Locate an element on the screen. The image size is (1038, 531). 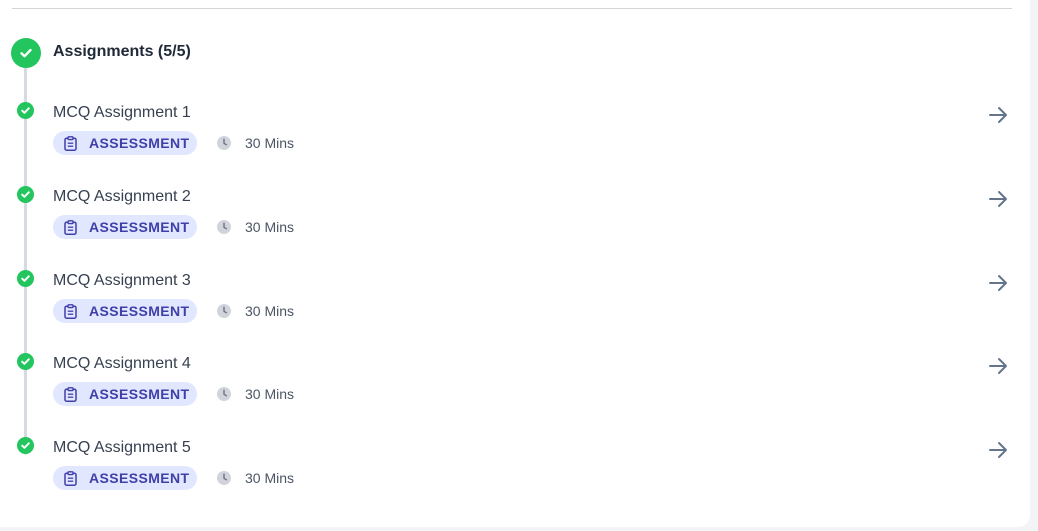
assignment-item: MCQ Assignment 5 ASSESSMENT 30 Mins is located at coordinates (515, 477).